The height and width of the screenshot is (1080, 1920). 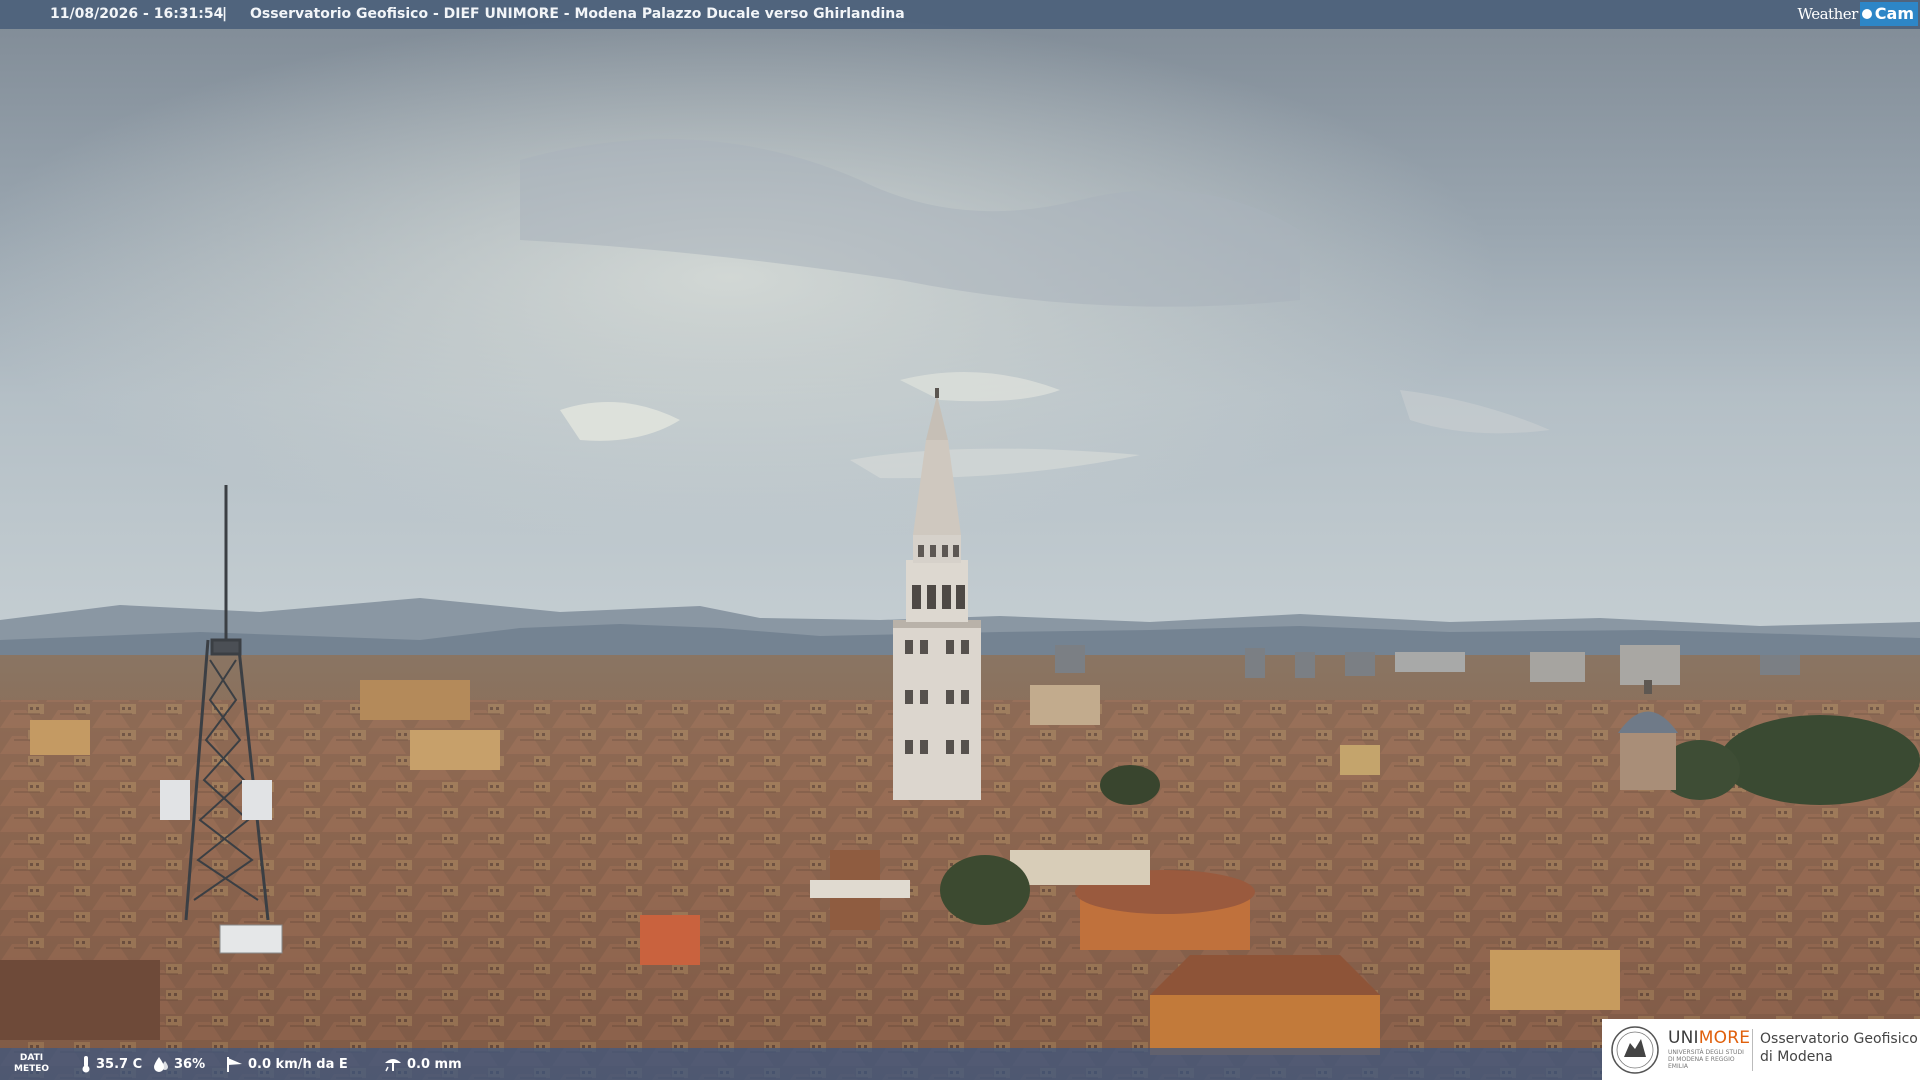 I want to click on timestamp: 11/08/2026 - 16:31:54, so click(x=137, y=14).